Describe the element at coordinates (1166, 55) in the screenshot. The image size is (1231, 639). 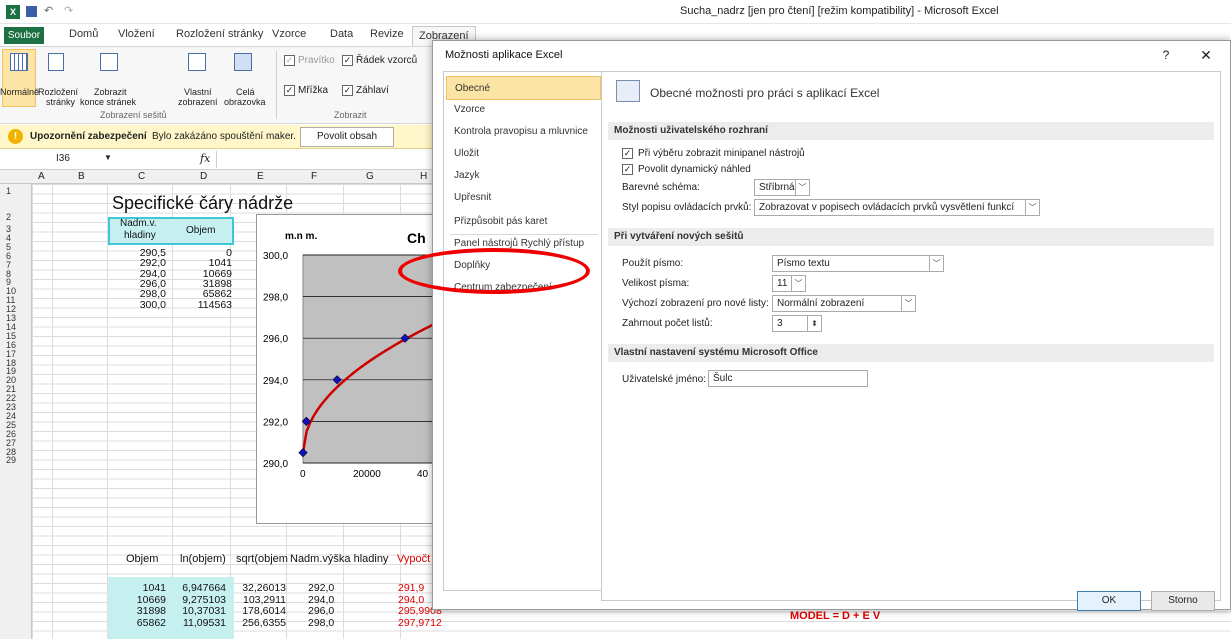
I see `help-button: ?` at that location.